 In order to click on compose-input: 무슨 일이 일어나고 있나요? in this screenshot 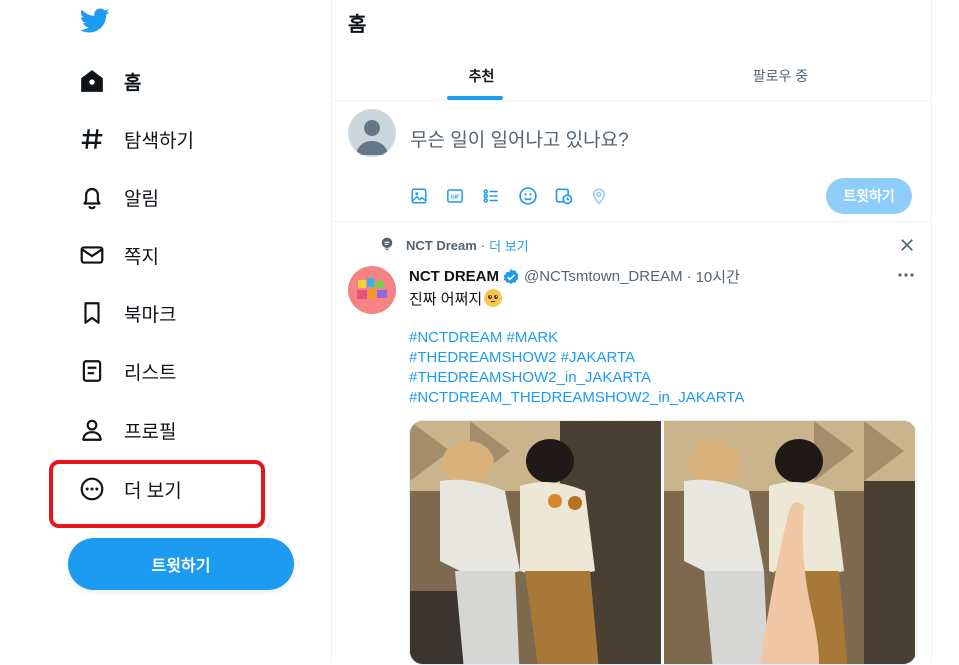, I will do `click(519, 138)`.